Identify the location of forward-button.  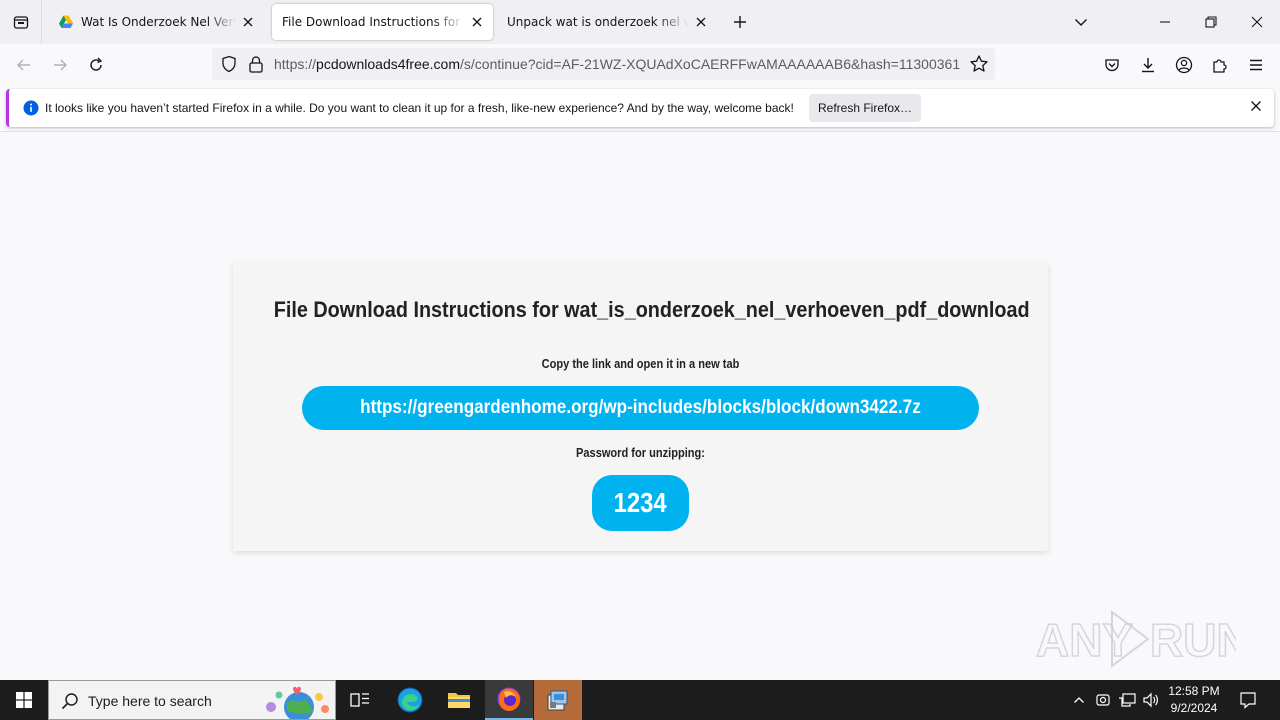
(60, 65).